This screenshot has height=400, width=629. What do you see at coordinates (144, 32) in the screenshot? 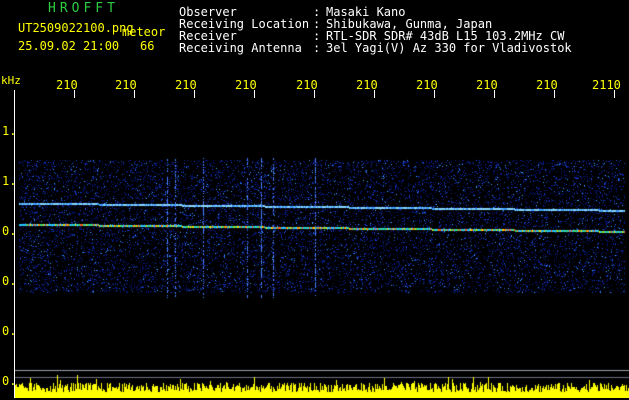
I see `tag-label: meteor` at bounding box center [144, 32].